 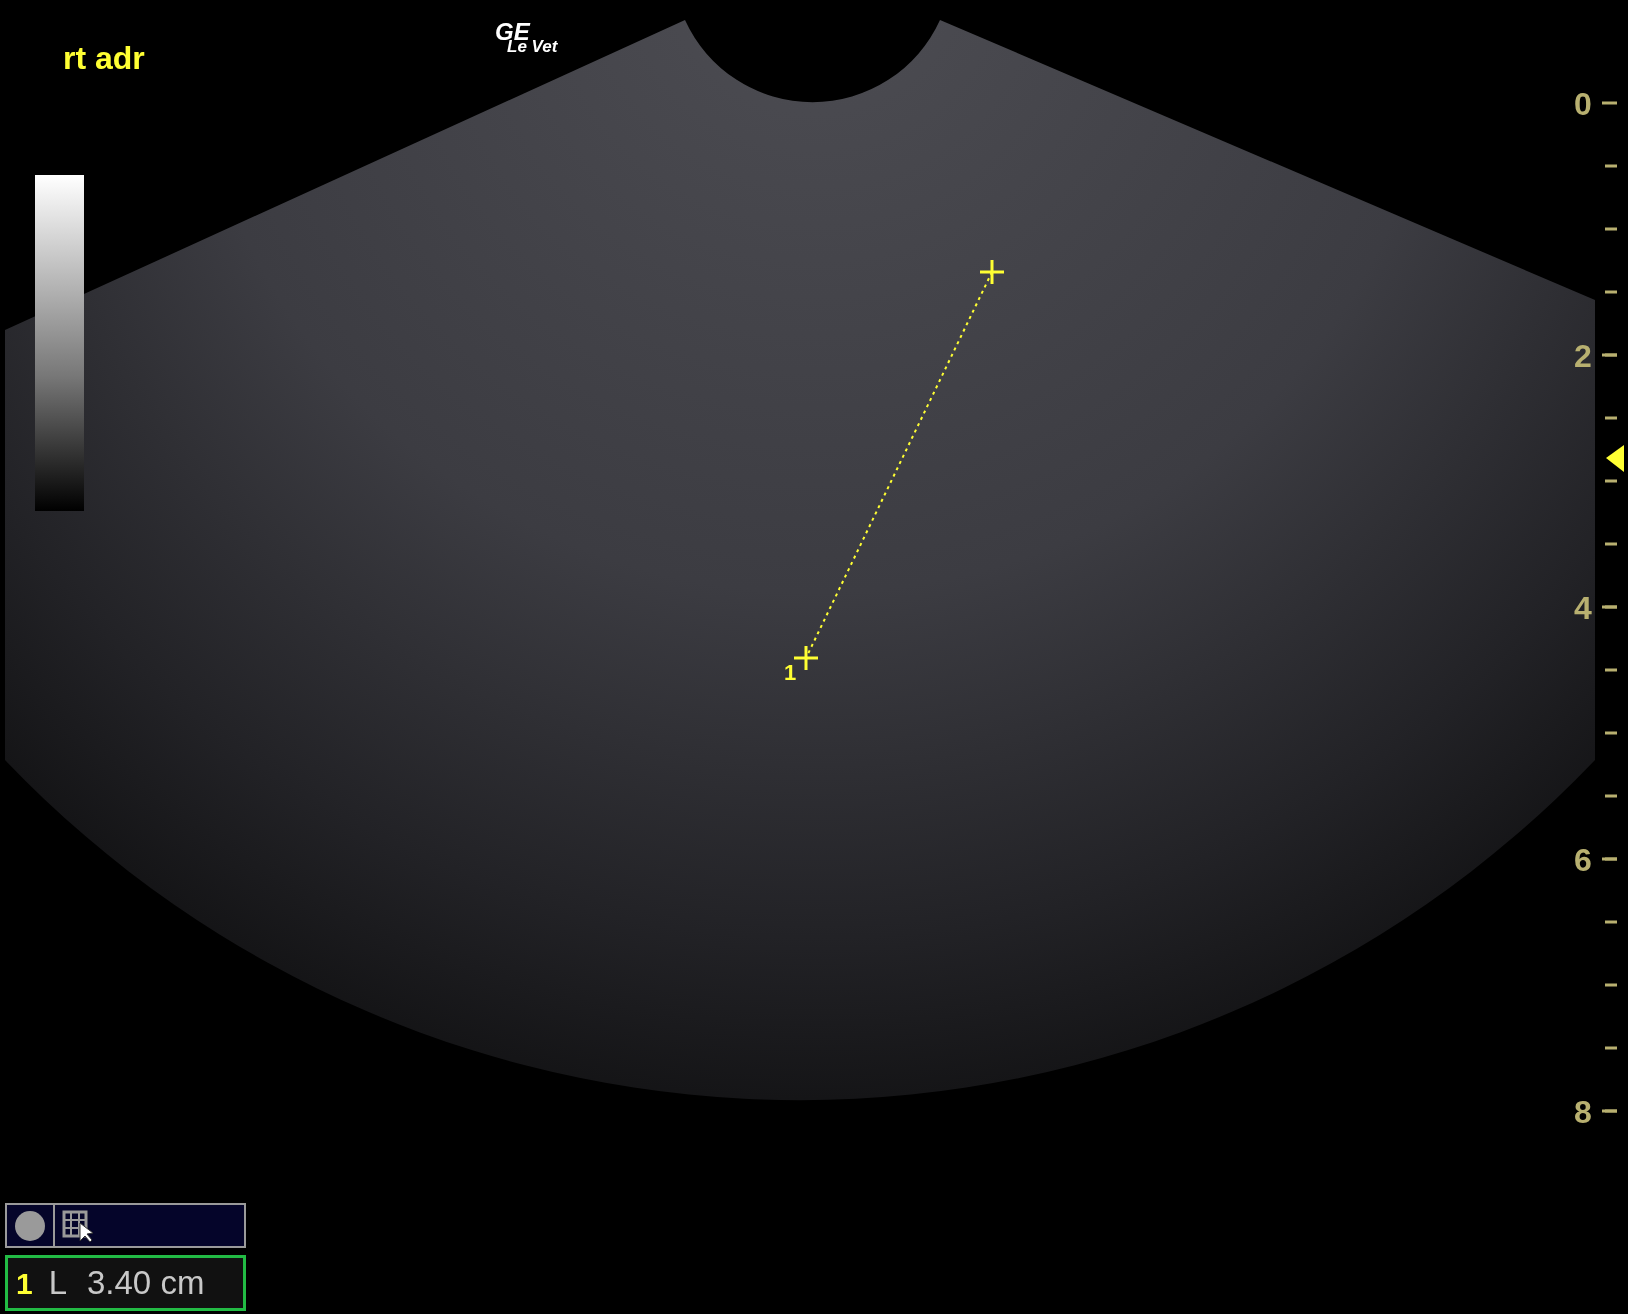 I want to click on measurement-value: L 3.40 cm, so click(x=126, y=1283).